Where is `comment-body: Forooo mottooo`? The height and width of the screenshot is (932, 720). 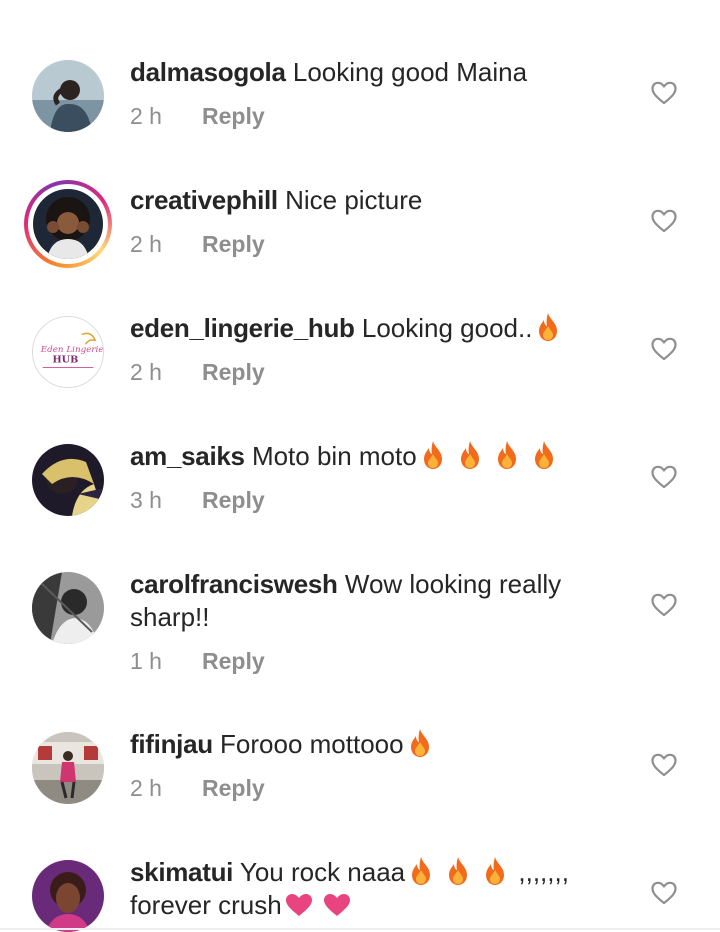
comment-body: Forooo mottooo is located at coordinates (312, 744).